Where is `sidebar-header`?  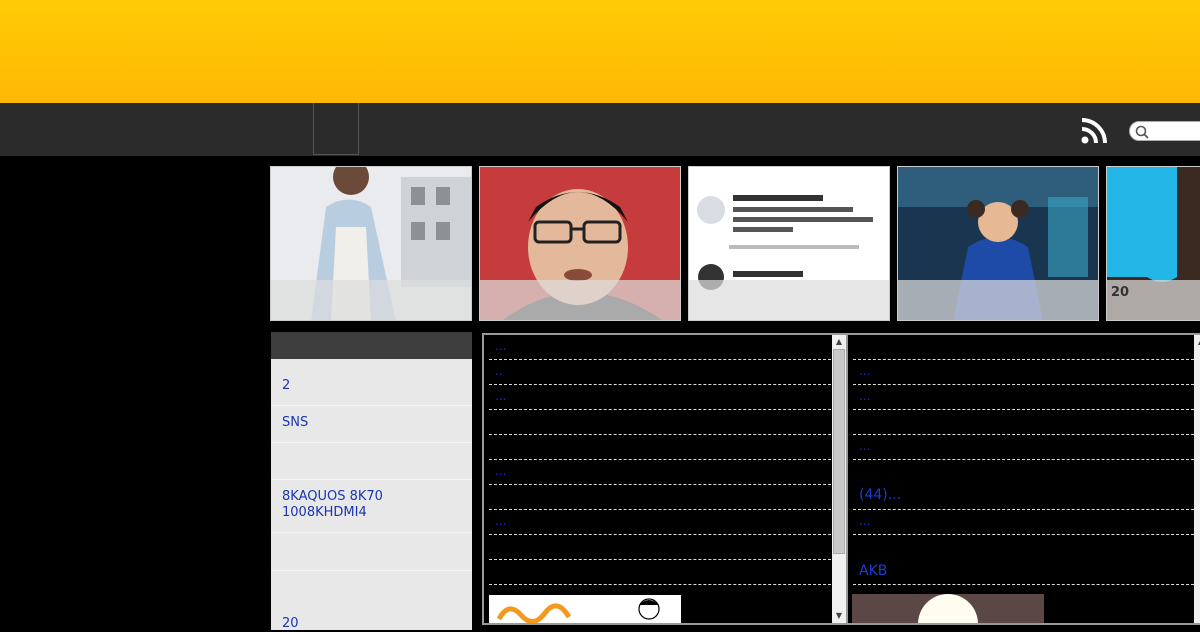 sidebar-header is located at coordinates (371, 345).